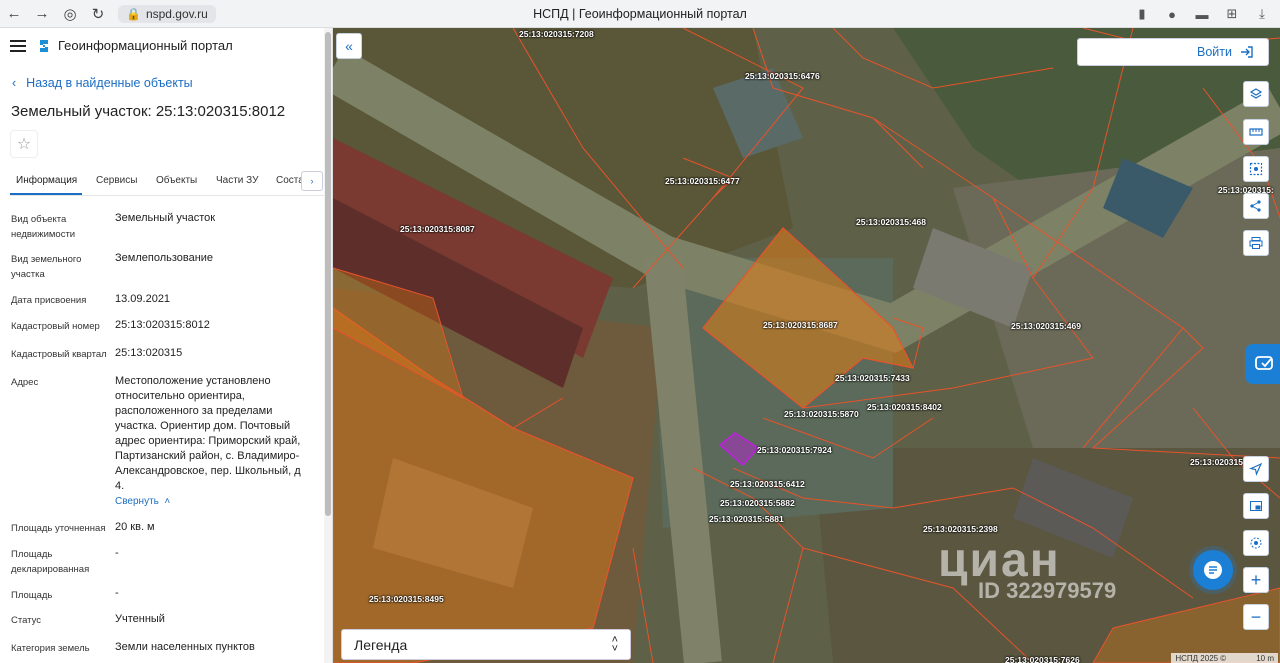 This screenshot has width=1280, height=663. Describe the element at coordinates (904, 407) in the screenshot. I see `parcel-label: 25:13:020315:8402` at that location.